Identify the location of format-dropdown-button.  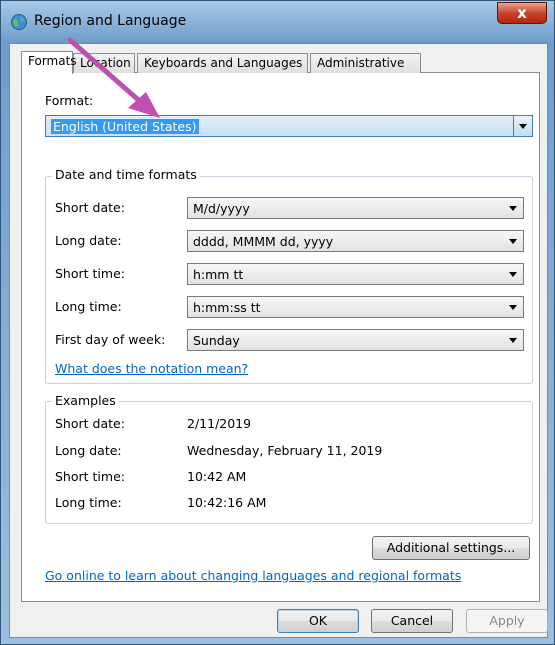
(522, 126).